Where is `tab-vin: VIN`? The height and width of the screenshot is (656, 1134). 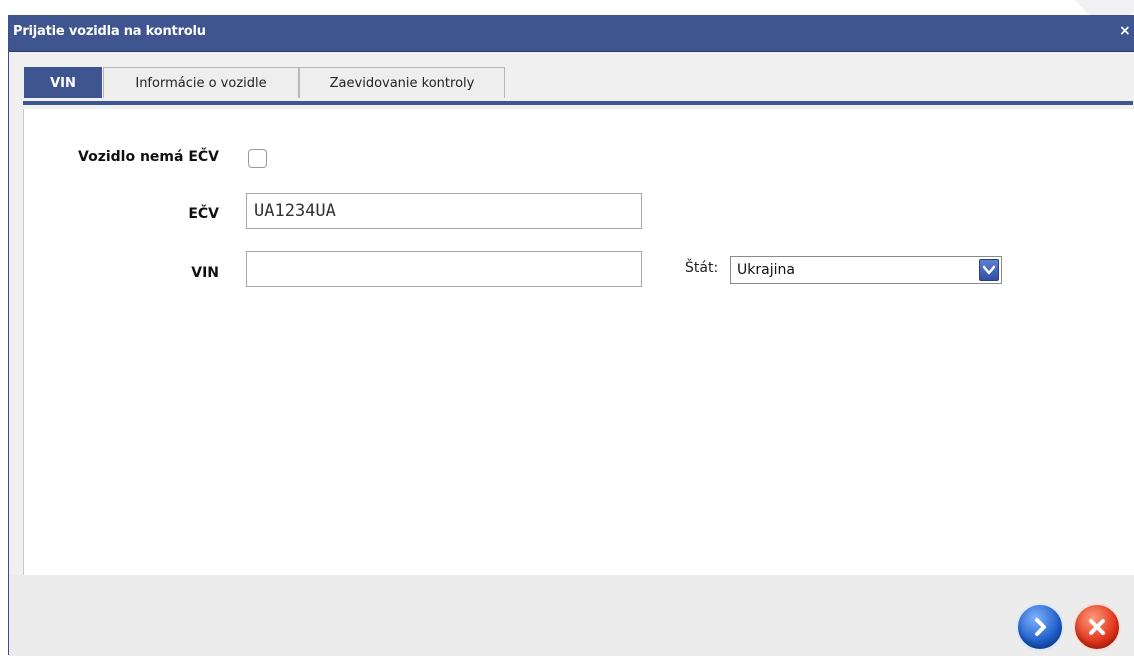 tab-vin: VIN is located at coordinates (63, 82).